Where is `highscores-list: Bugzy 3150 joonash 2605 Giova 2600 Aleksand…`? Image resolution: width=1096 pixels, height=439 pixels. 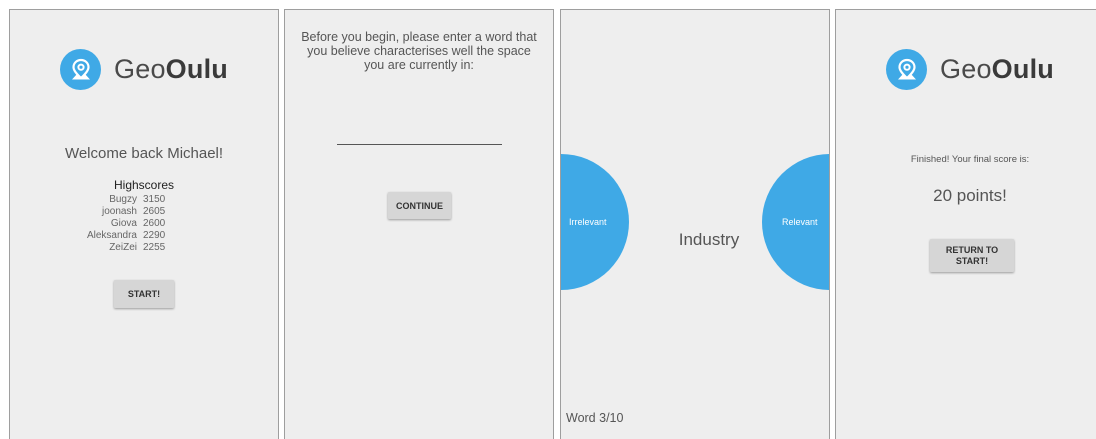 highscores-list: Bugzy 3150 joonash 2605 Giova 2600 Aleksand… is located at coordinates (144, 224).